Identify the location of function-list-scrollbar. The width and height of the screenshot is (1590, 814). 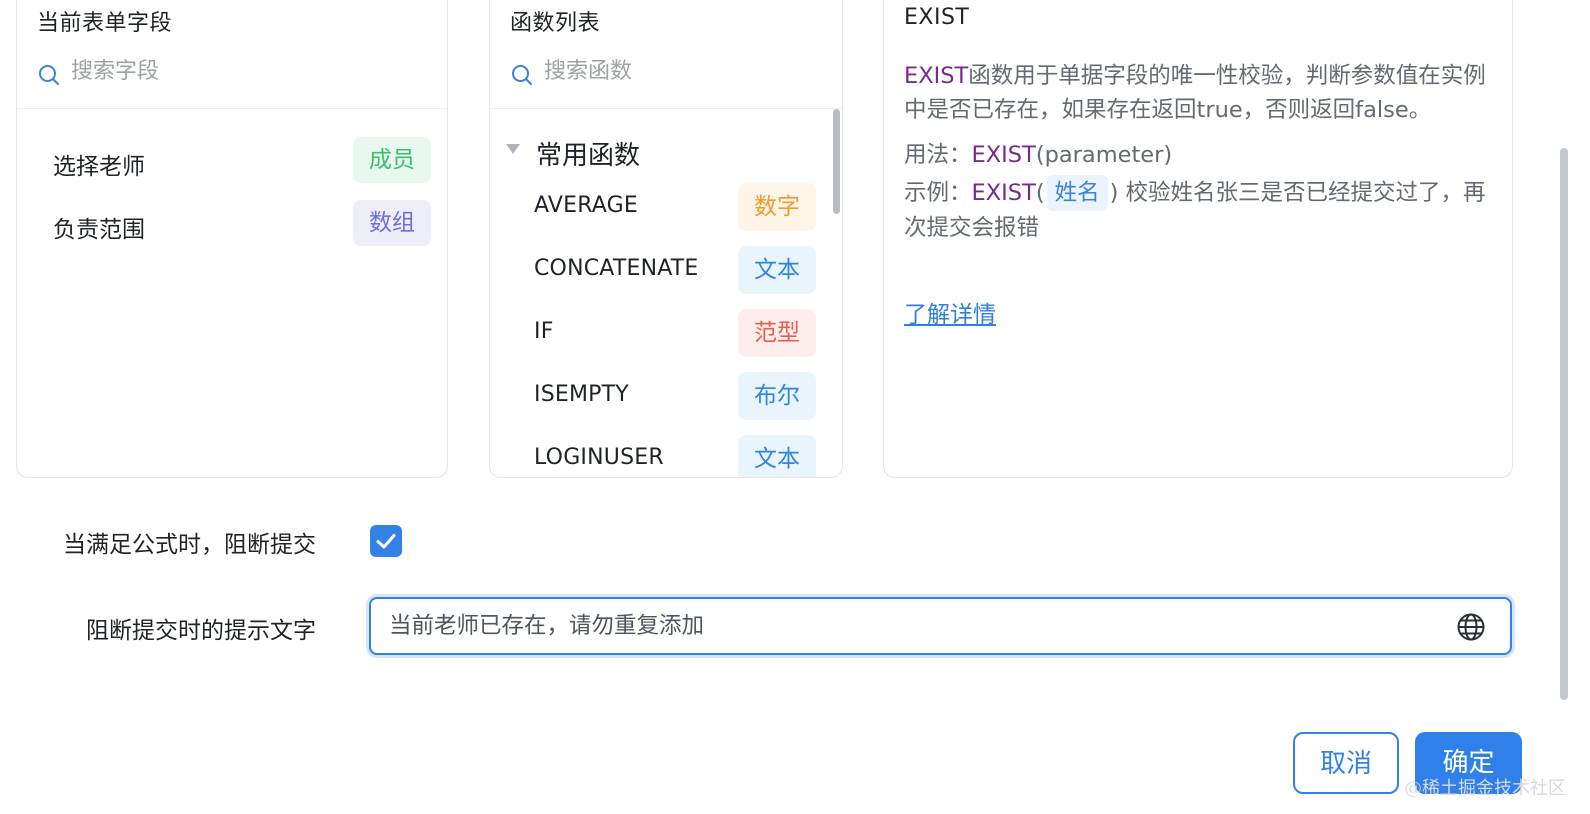
(836, 161).